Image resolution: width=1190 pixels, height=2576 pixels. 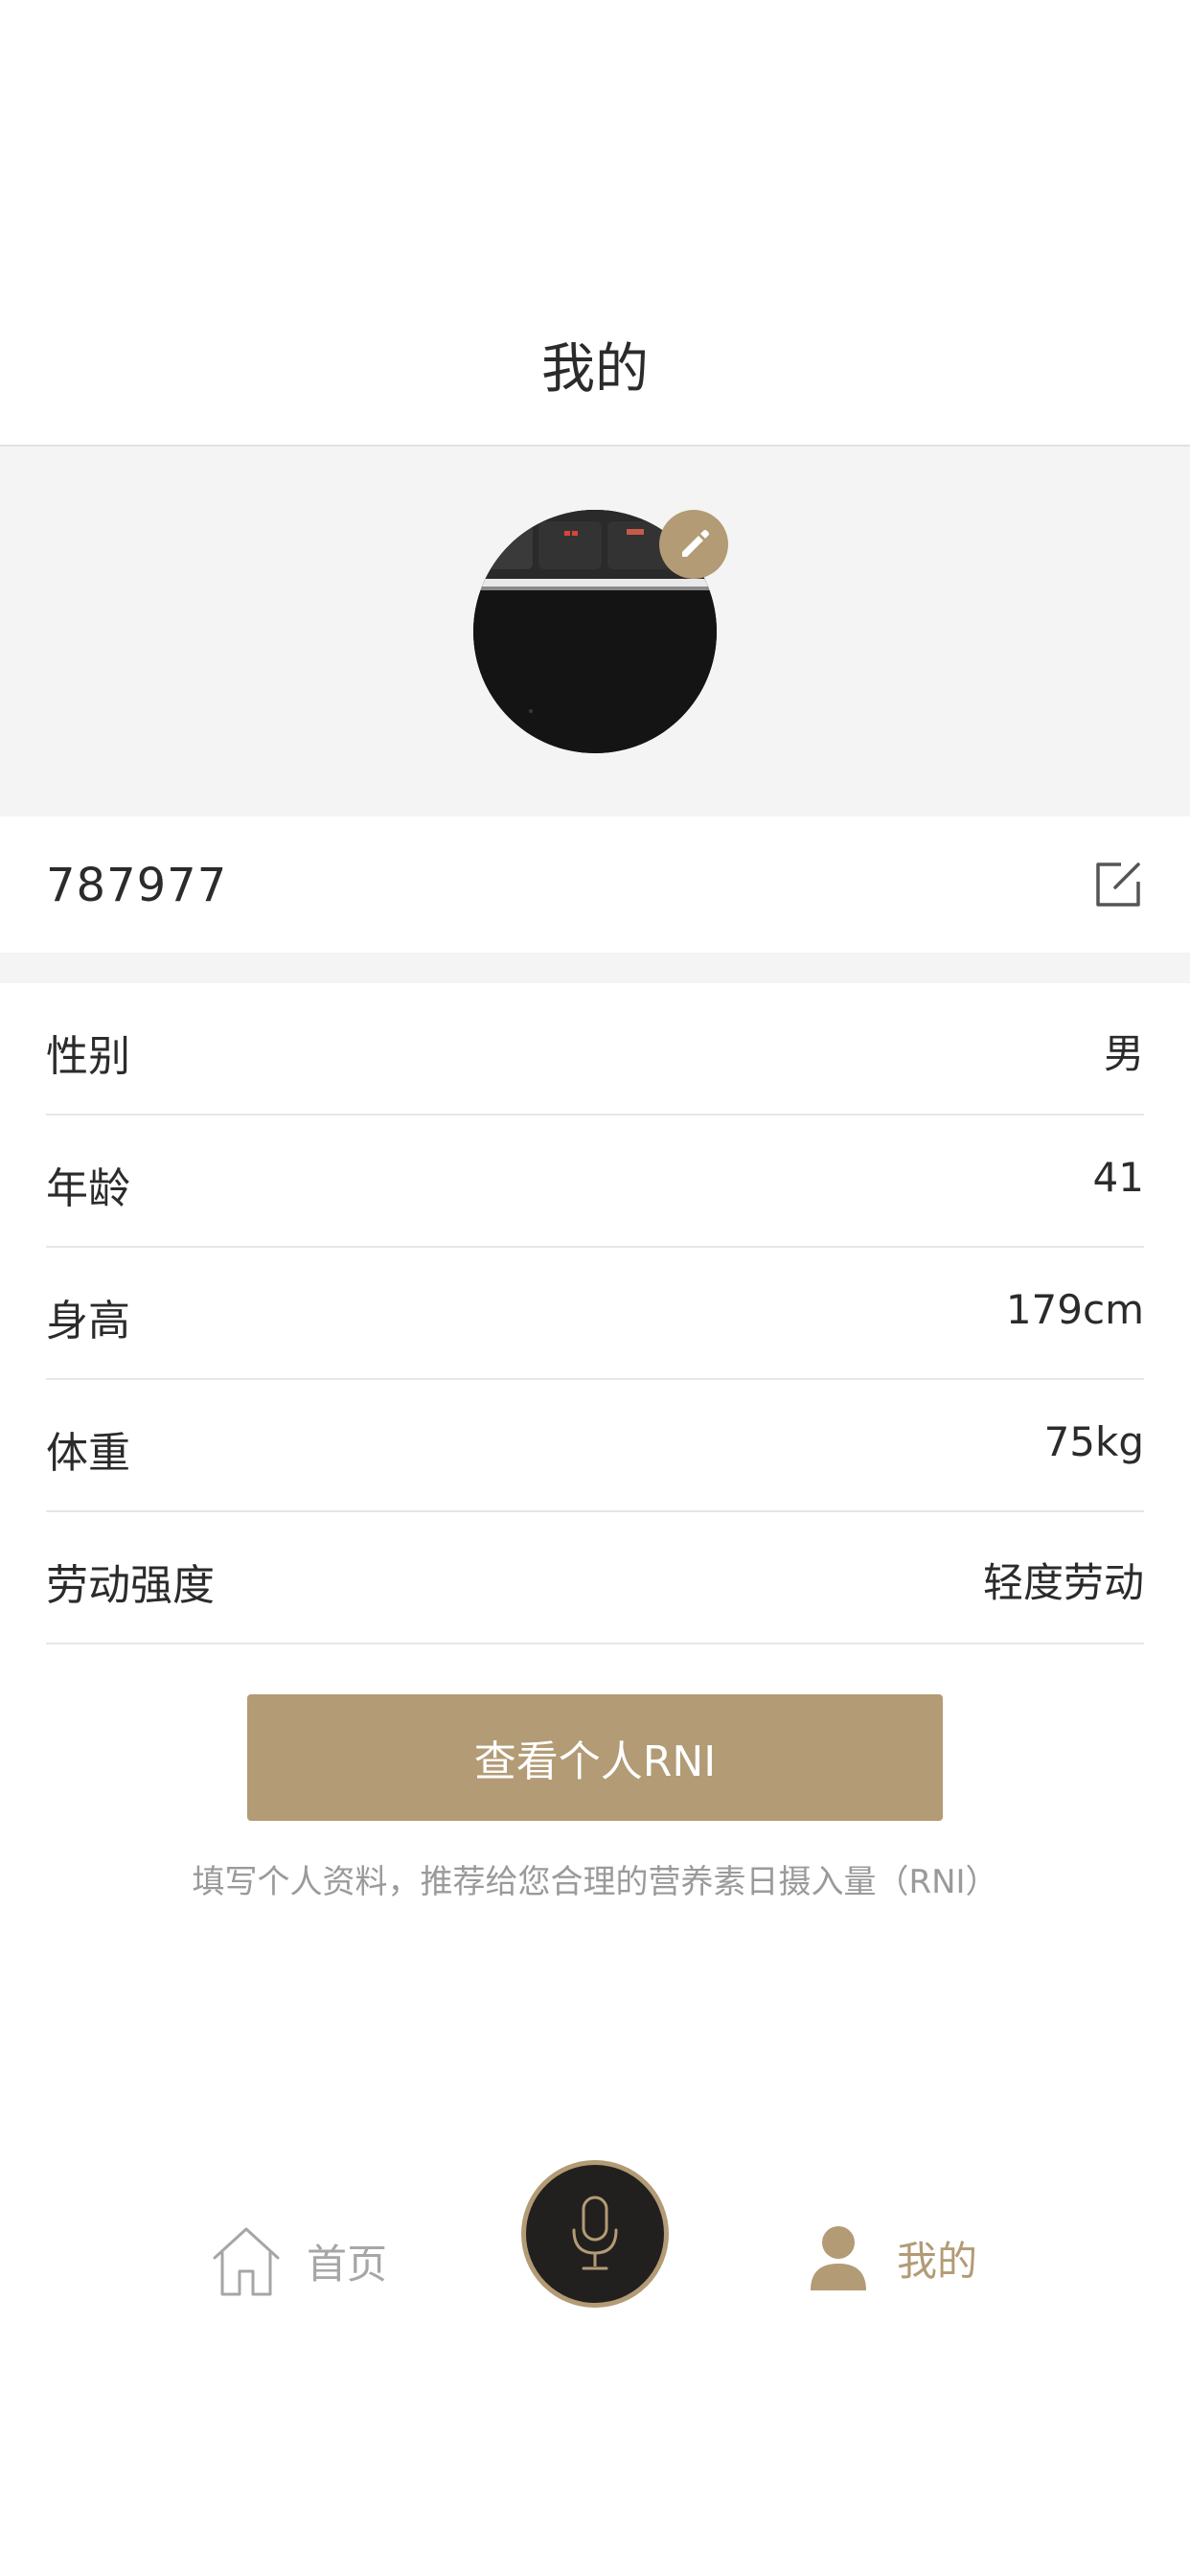 I want to click on view-rni-button: 查看个人RNI, so click(x=595, y=1757).